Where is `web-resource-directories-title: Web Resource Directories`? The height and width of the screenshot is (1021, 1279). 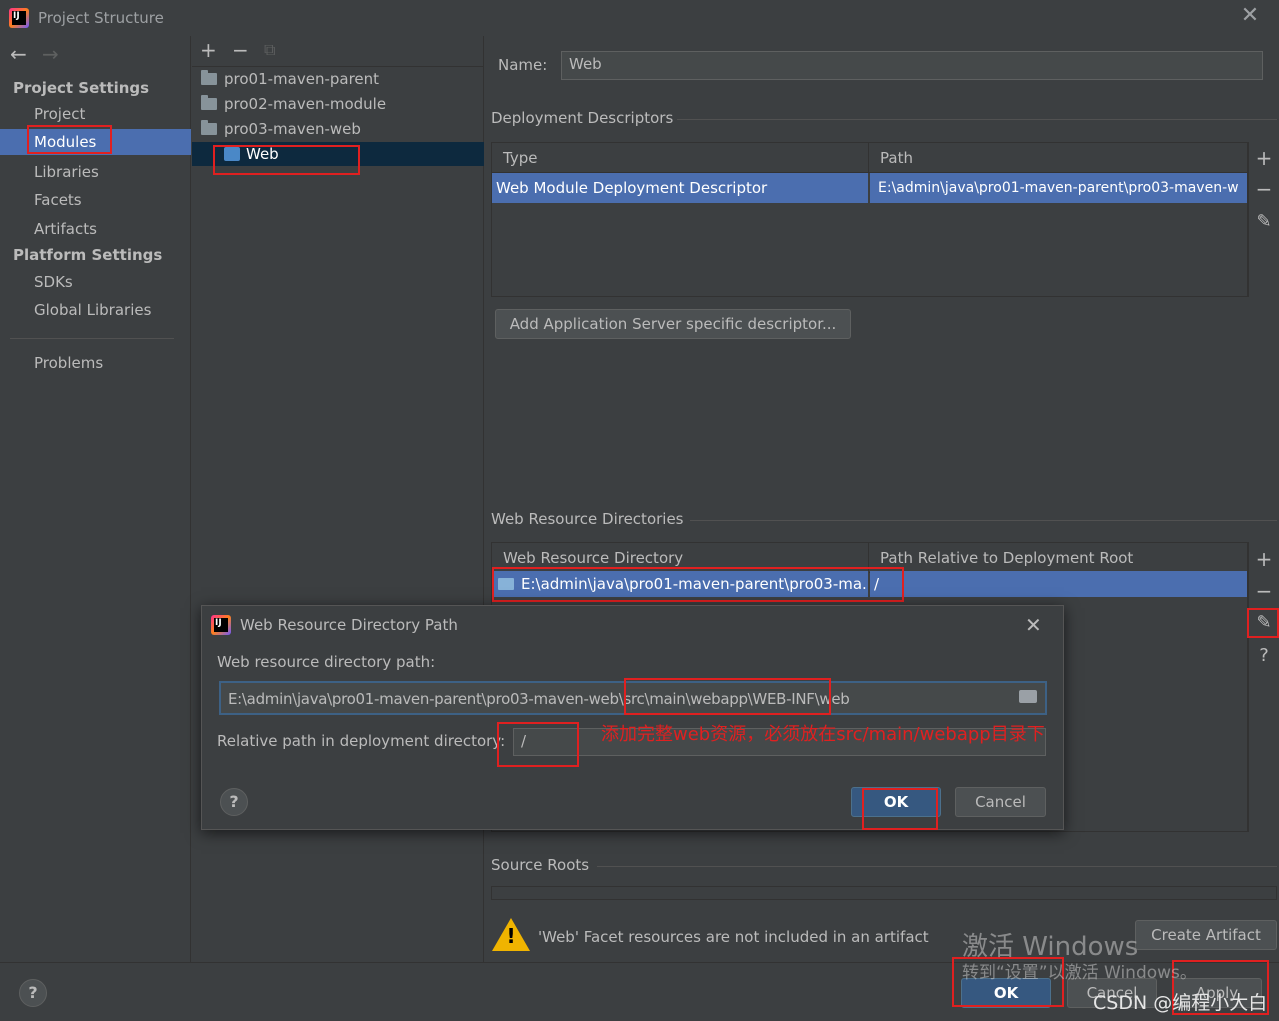
web-resource-directories-title: Web Resource Directories is located at coordinates (587, 519).